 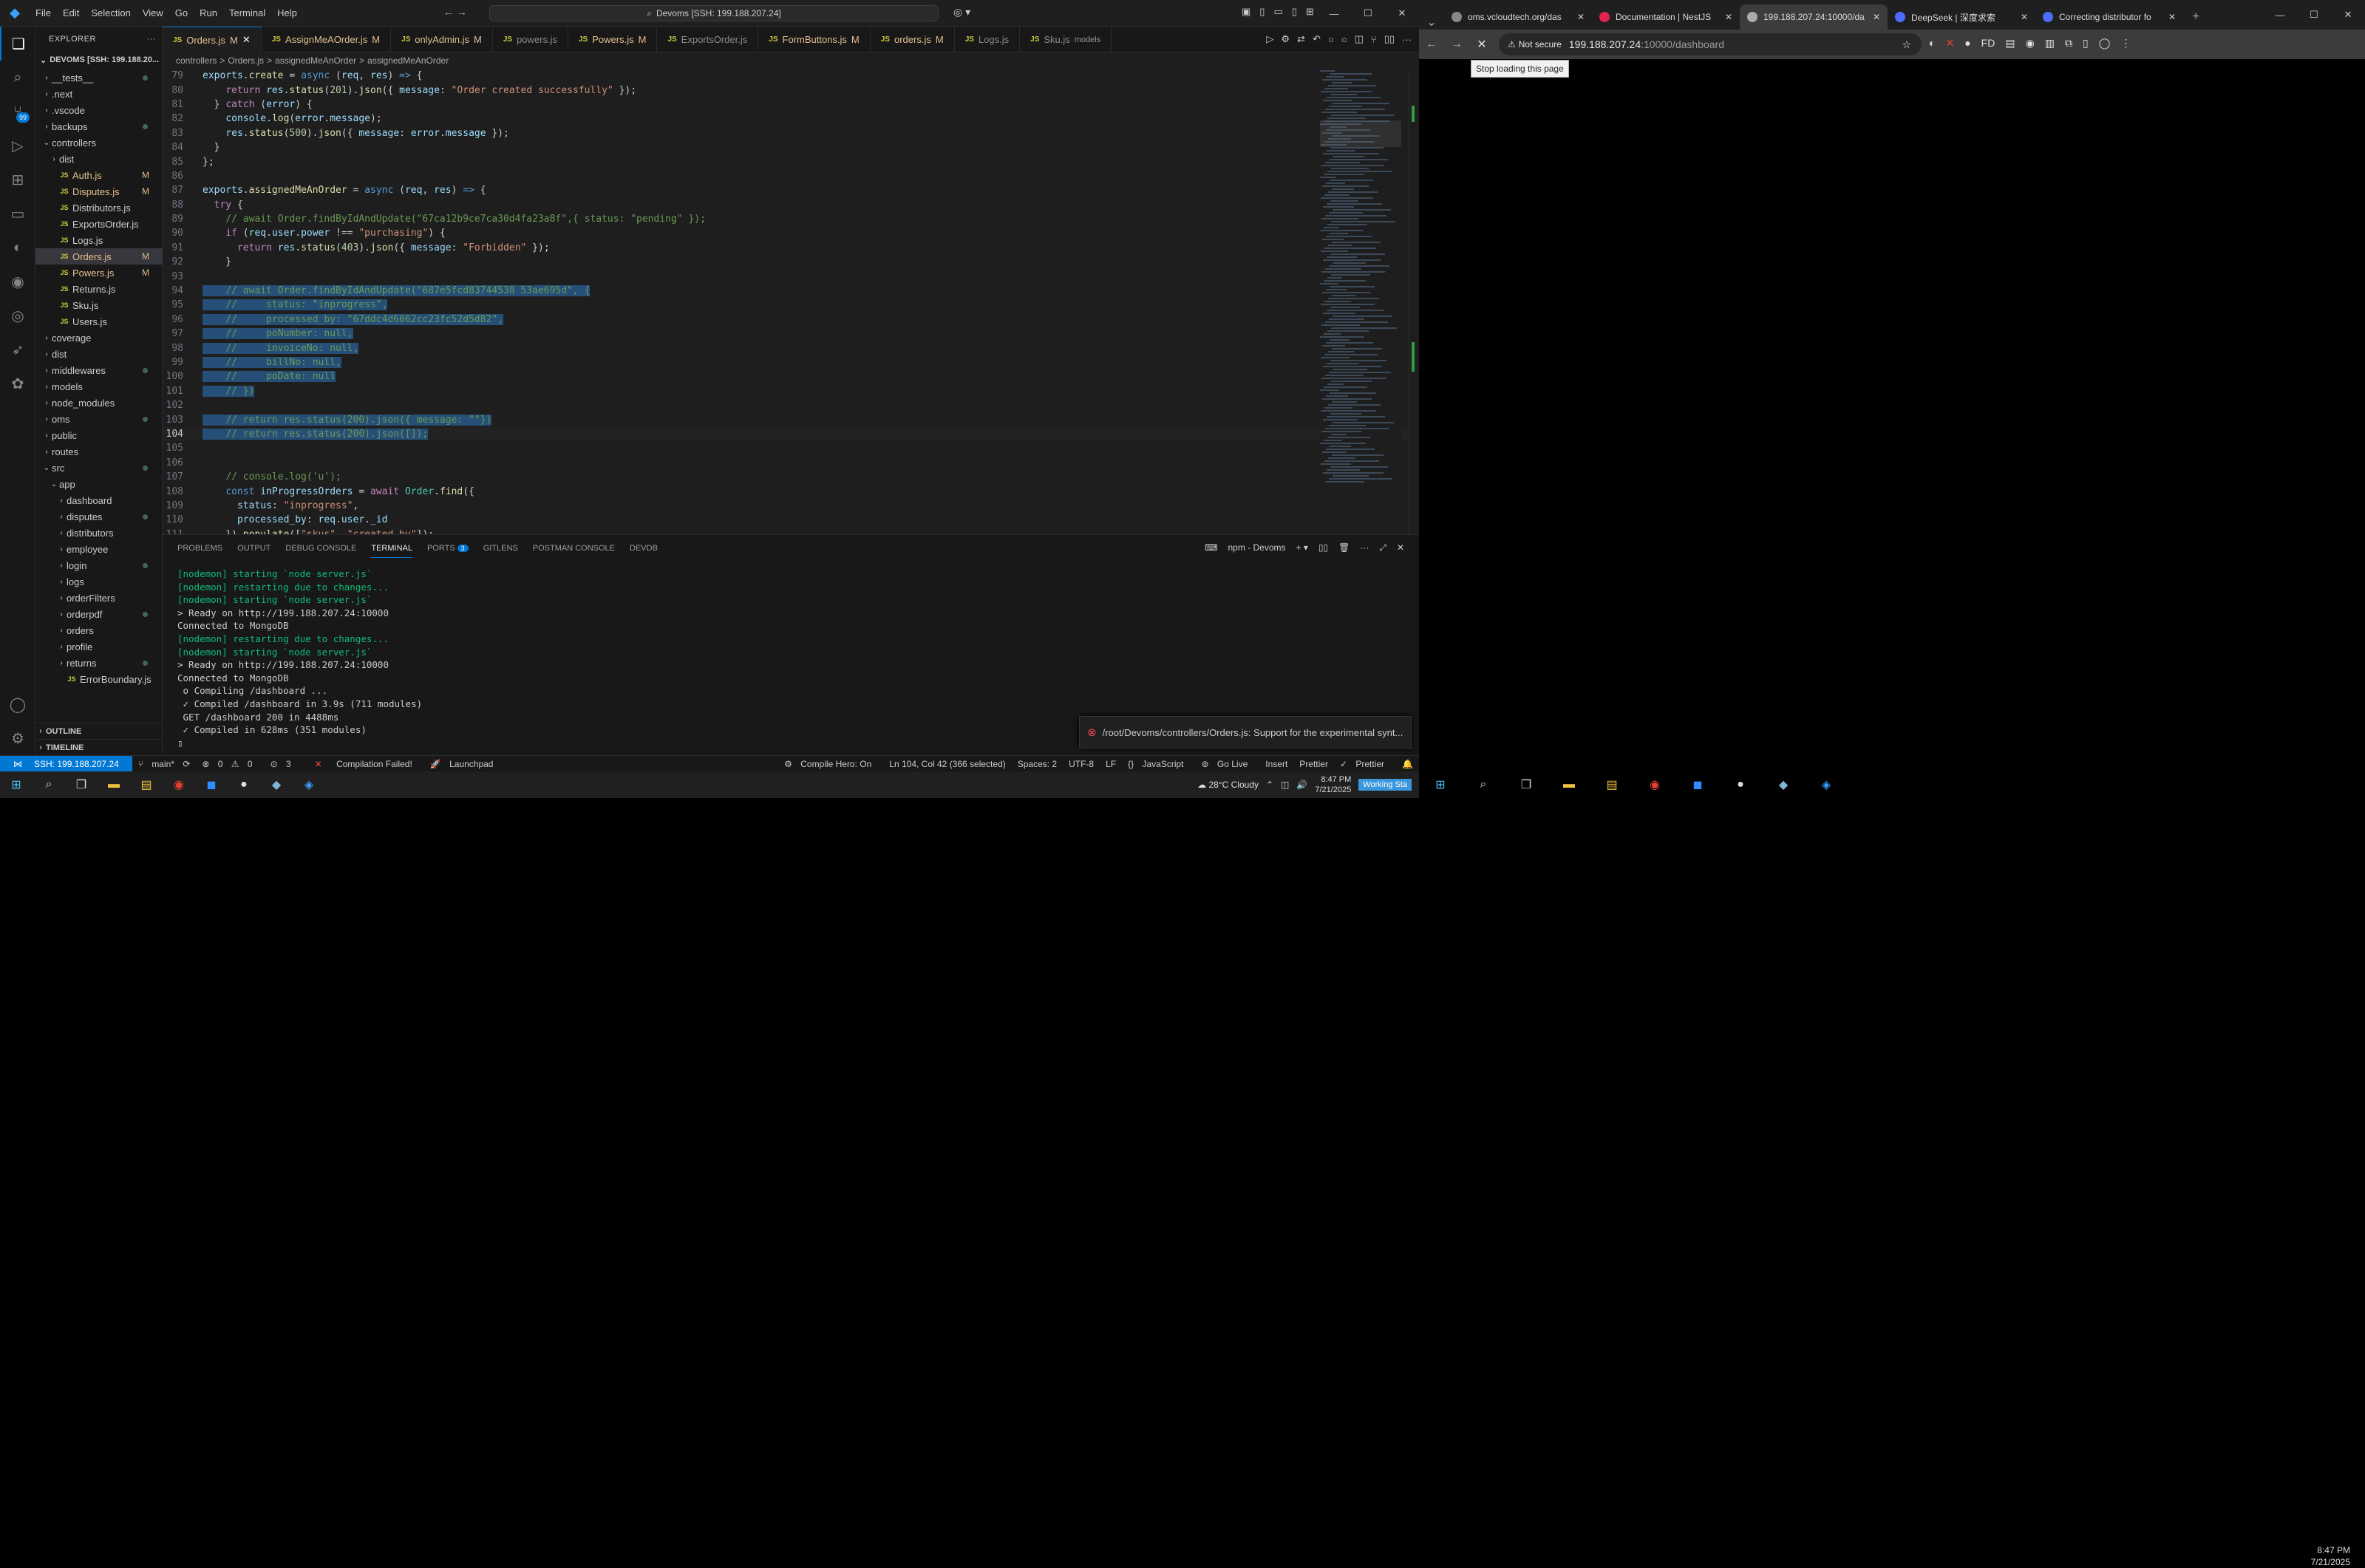 I want to click on folder-item: › disputes, so click(x=99, y=516).